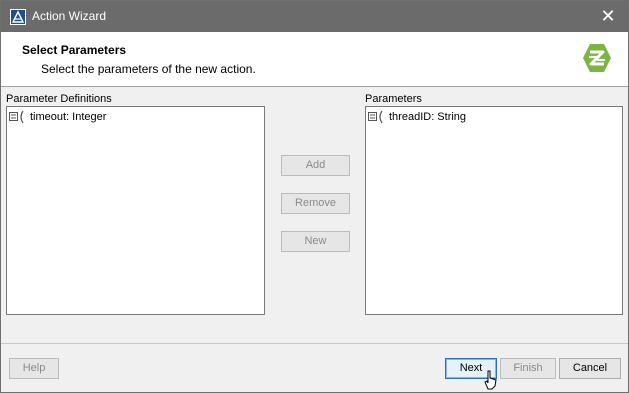  Describe the element at coordinates (314, 343) in the screenshot. I see `footer-divider` at that location.